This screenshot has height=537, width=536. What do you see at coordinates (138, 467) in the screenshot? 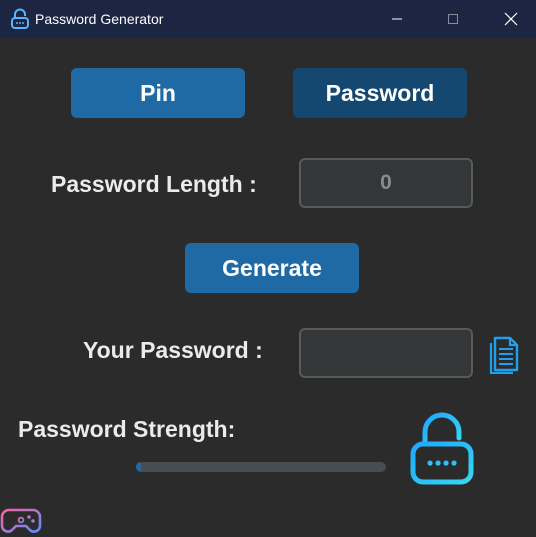
I see `strength-progress-fill` at bounding box center [138, 467].